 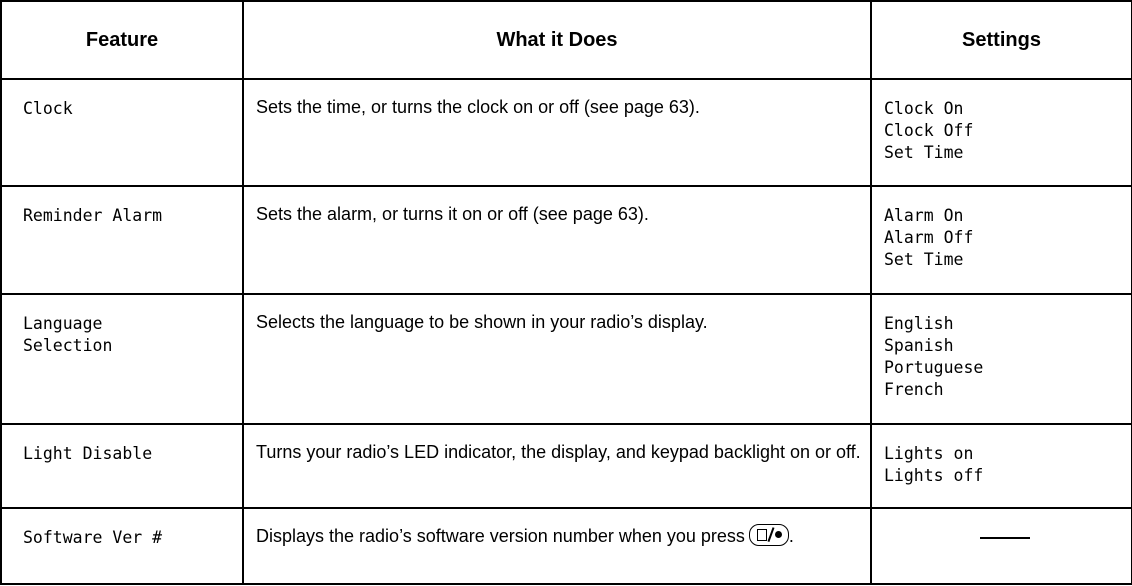 I want to click on settings-list: Alarm On Alarm Off Set Time, so click(x=1001, y=240).